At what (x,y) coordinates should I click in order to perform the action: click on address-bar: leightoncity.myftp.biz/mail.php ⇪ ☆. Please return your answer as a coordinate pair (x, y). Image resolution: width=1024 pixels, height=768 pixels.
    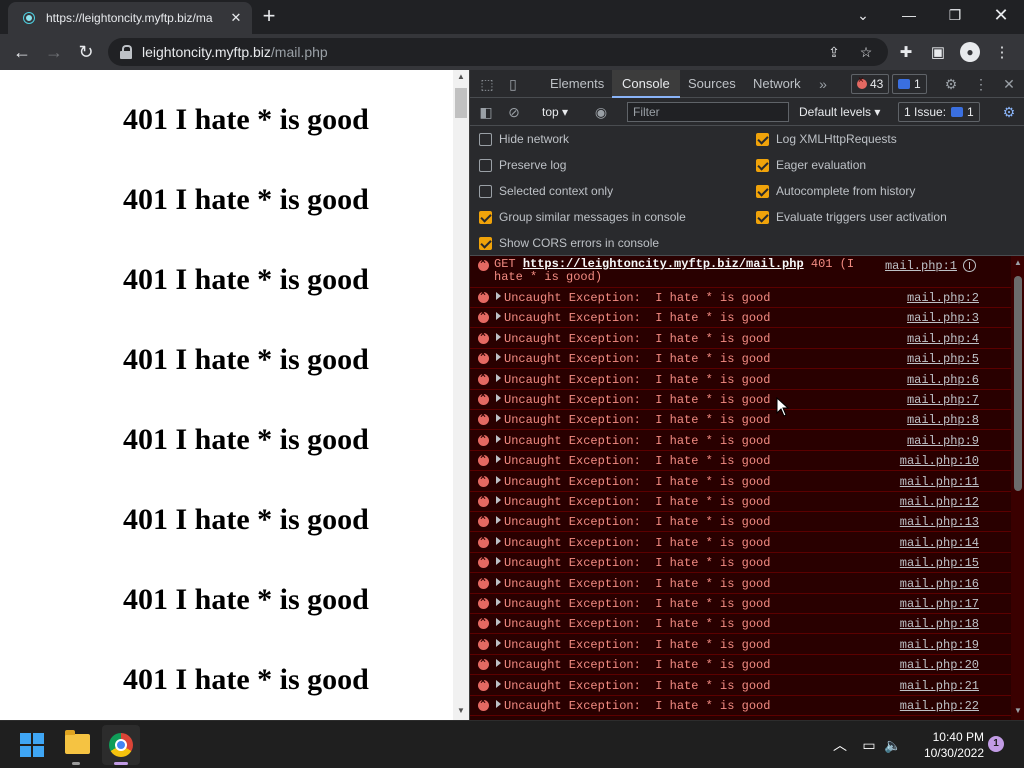
    Looking at the image, I should click on (498, 52).